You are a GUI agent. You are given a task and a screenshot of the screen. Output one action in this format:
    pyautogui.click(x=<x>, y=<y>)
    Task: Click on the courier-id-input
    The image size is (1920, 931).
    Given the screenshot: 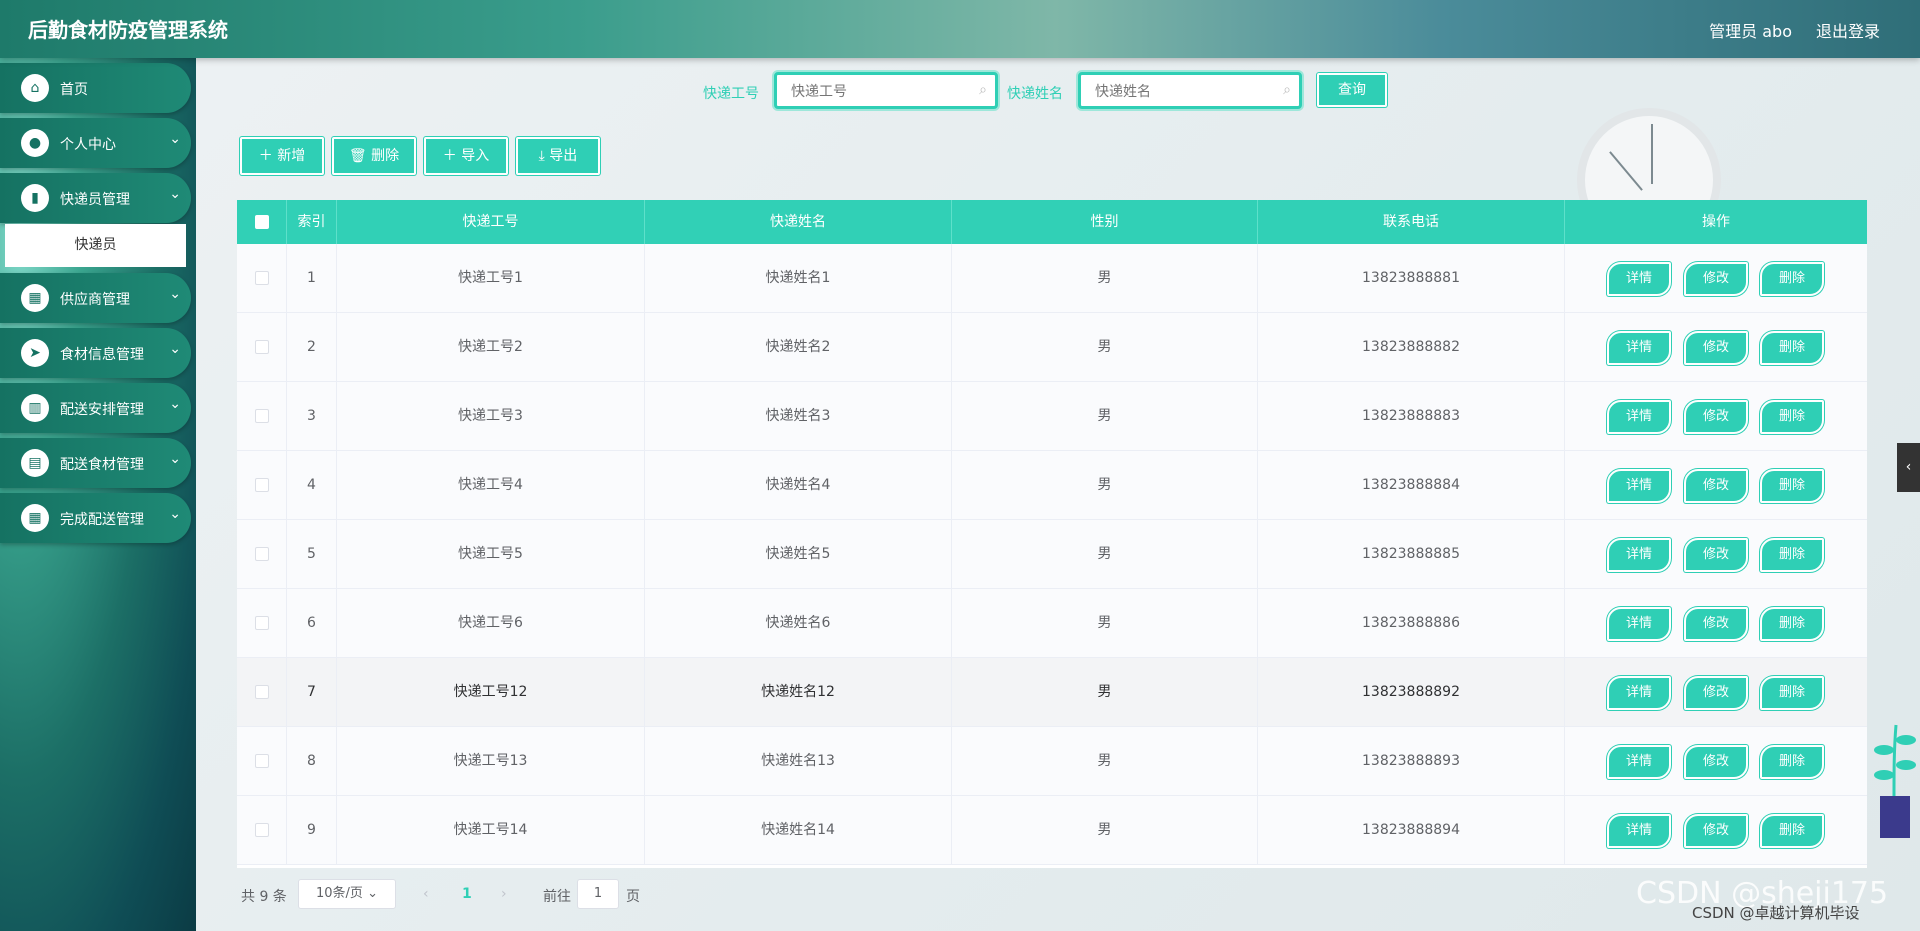 What is the action you would take?
    pyautogui.click(x=876, y=92)
    